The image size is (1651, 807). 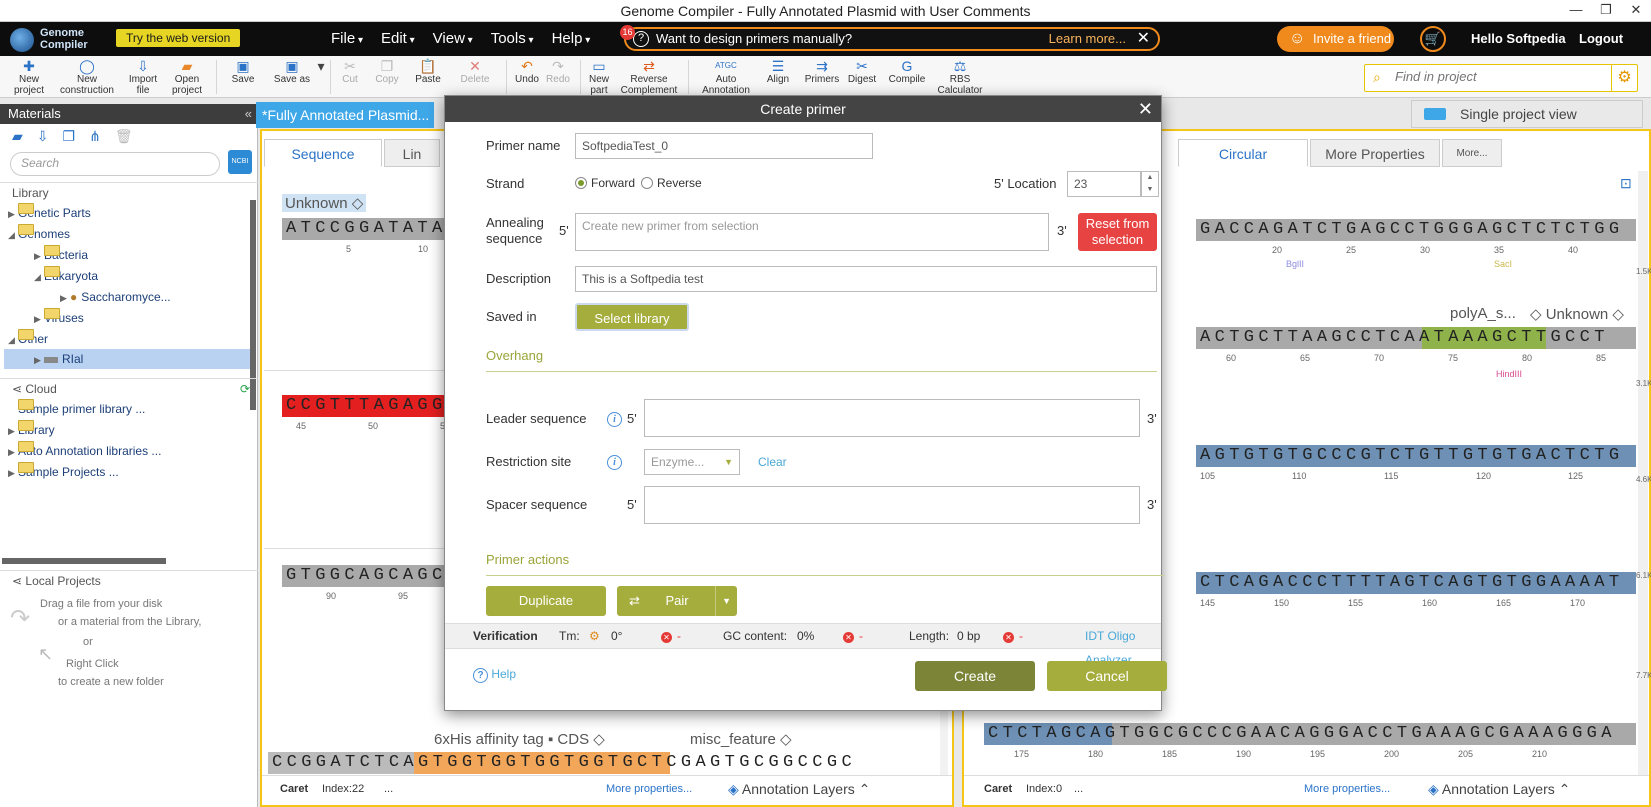 I want to click on reverse-complement-button: ⇄ Reverse Complement, so click(x=649, y=77).